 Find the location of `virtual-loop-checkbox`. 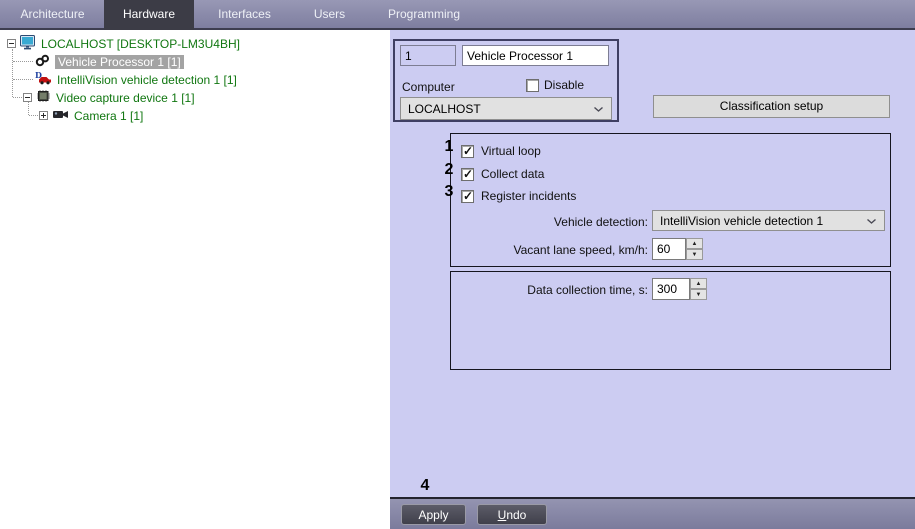

virtual-loop-checkbox is located at coordinates (467, 151).